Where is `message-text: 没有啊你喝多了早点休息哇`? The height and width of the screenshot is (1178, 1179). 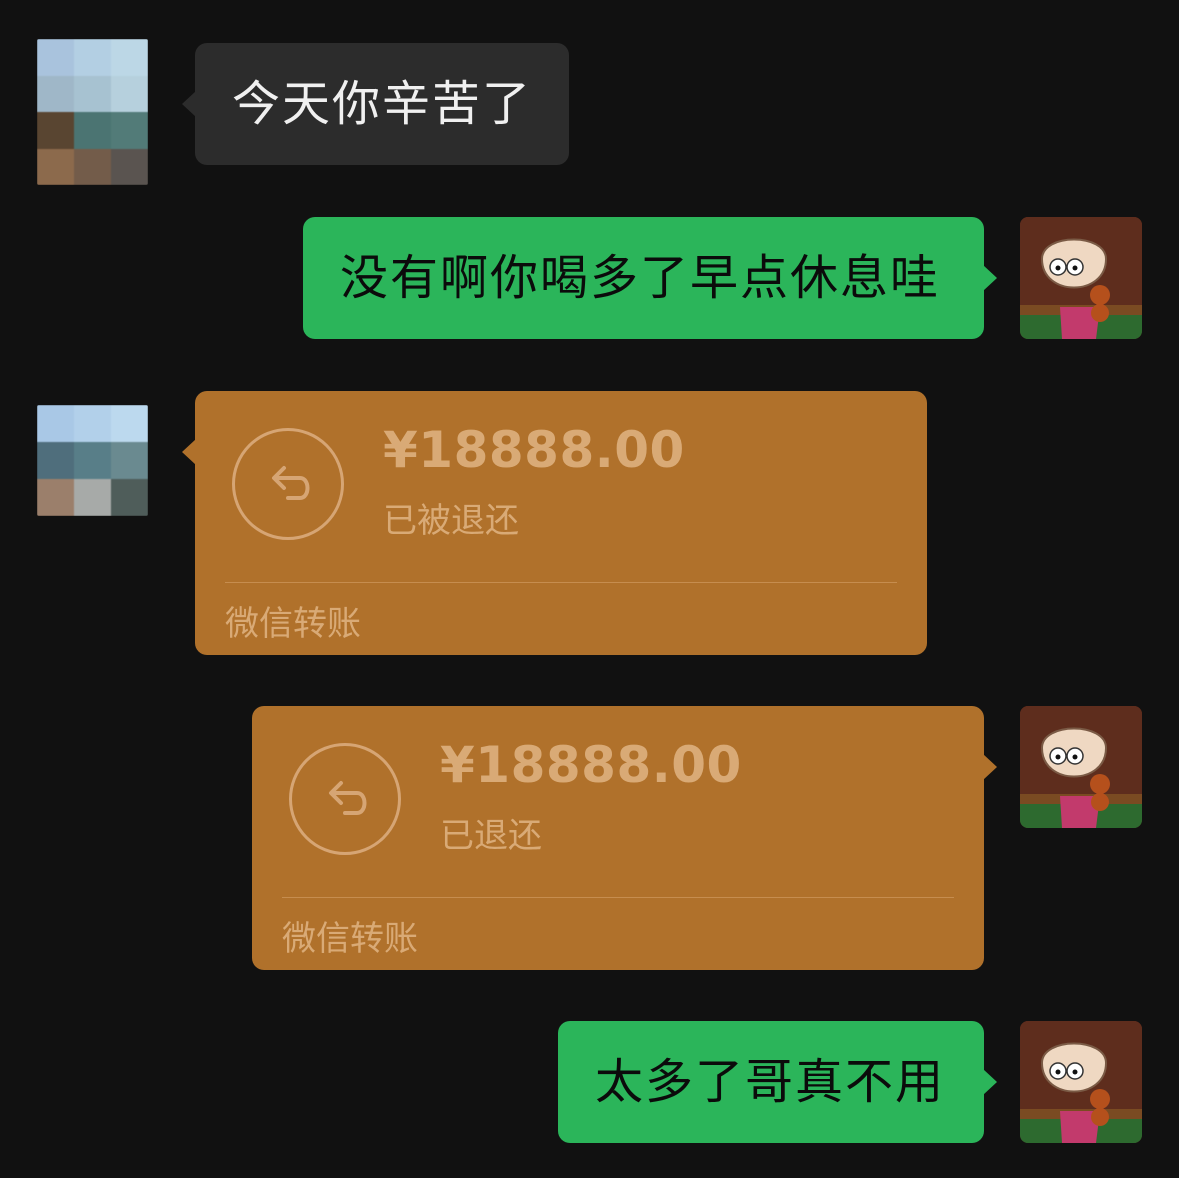 message-text: 没有啊你喝多了早点休息哇 is located at coordinates (640, 278).